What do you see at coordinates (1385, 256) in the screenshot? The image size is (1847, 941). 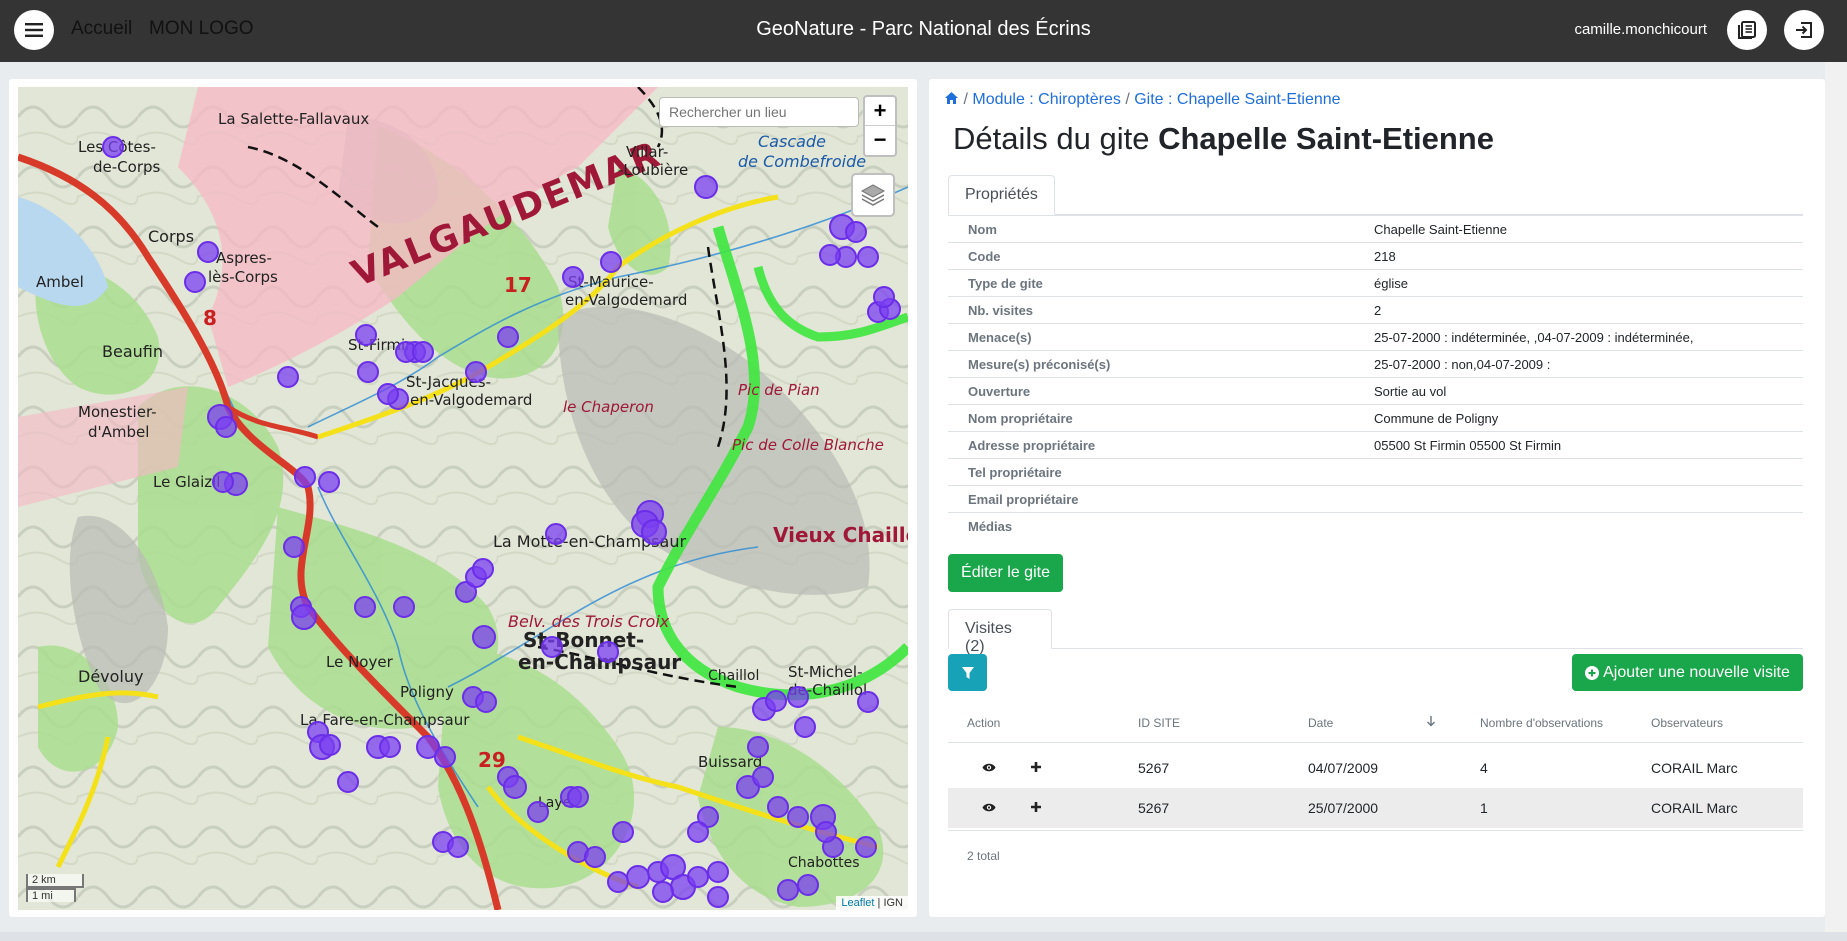 I see `property-value: 218` at bounding box center [1385, 256].